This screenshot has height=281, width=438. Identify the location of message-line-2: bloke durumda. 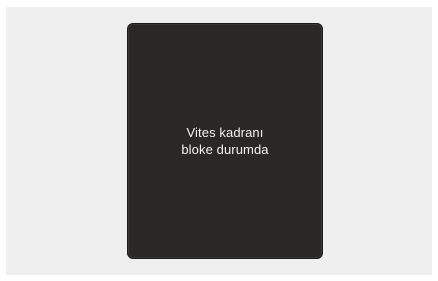
(225, 149).